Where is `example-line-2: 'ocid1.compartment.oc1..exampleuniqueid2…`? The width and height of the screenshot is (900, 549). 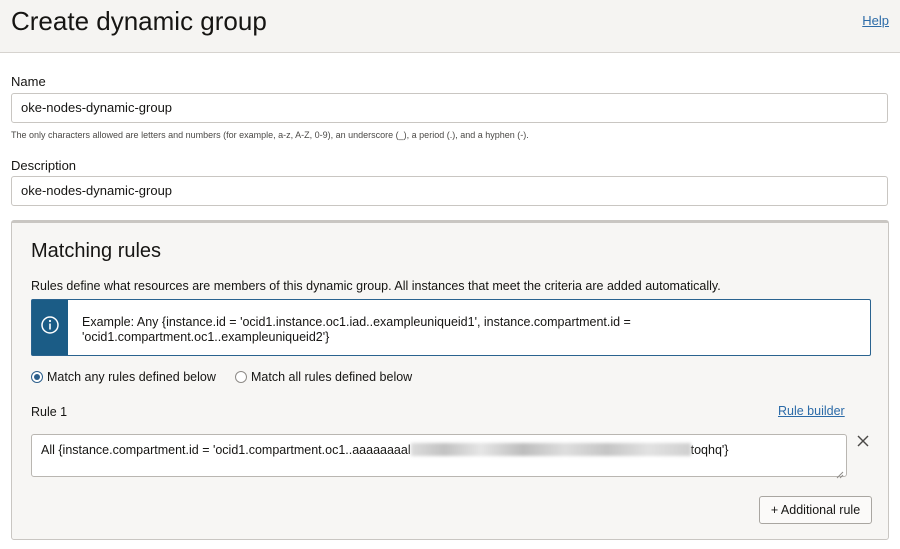 example-line-2: 'ocid1.compartment.oc1..exampleuniqueid2… is located at coordinates (206, 337).